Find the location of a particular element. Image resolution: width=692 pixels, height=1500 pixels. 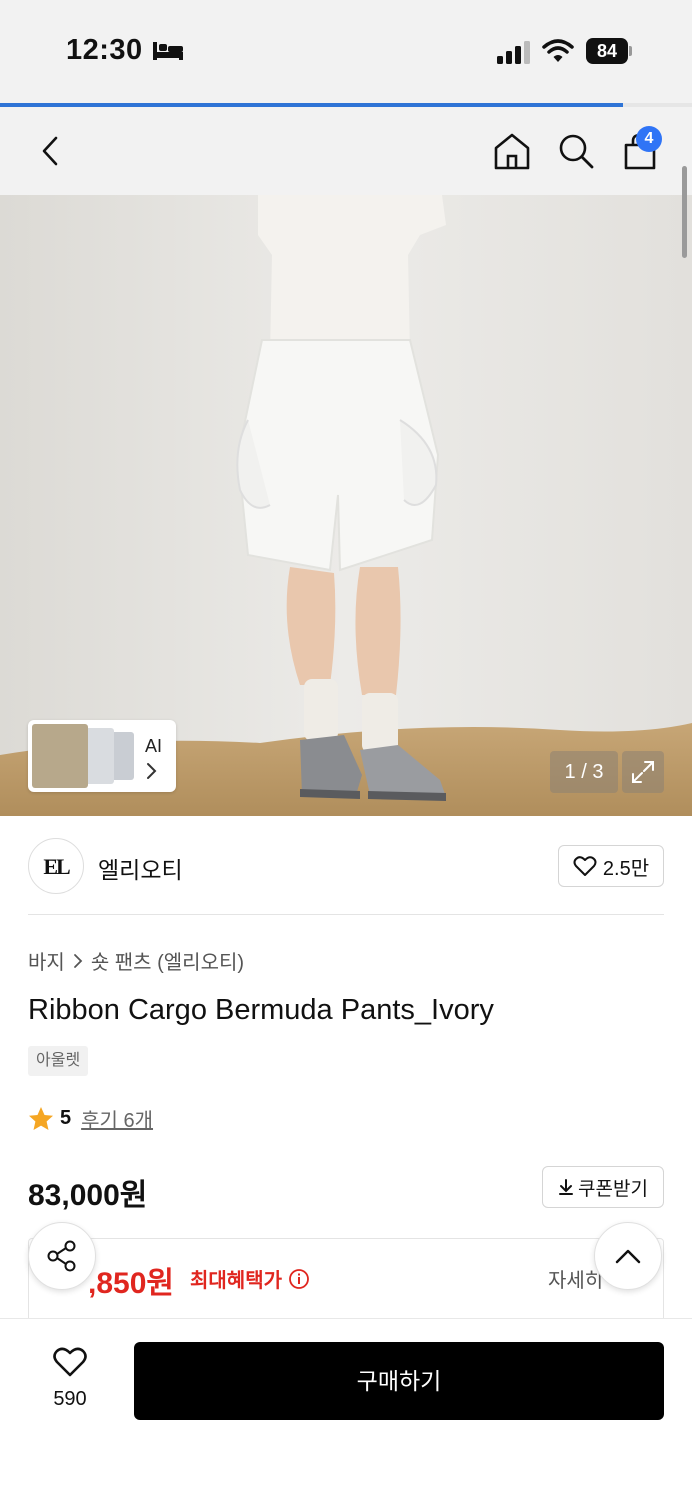

rating-row: 5 후기 6개 is located at coordinates (90, 1118).